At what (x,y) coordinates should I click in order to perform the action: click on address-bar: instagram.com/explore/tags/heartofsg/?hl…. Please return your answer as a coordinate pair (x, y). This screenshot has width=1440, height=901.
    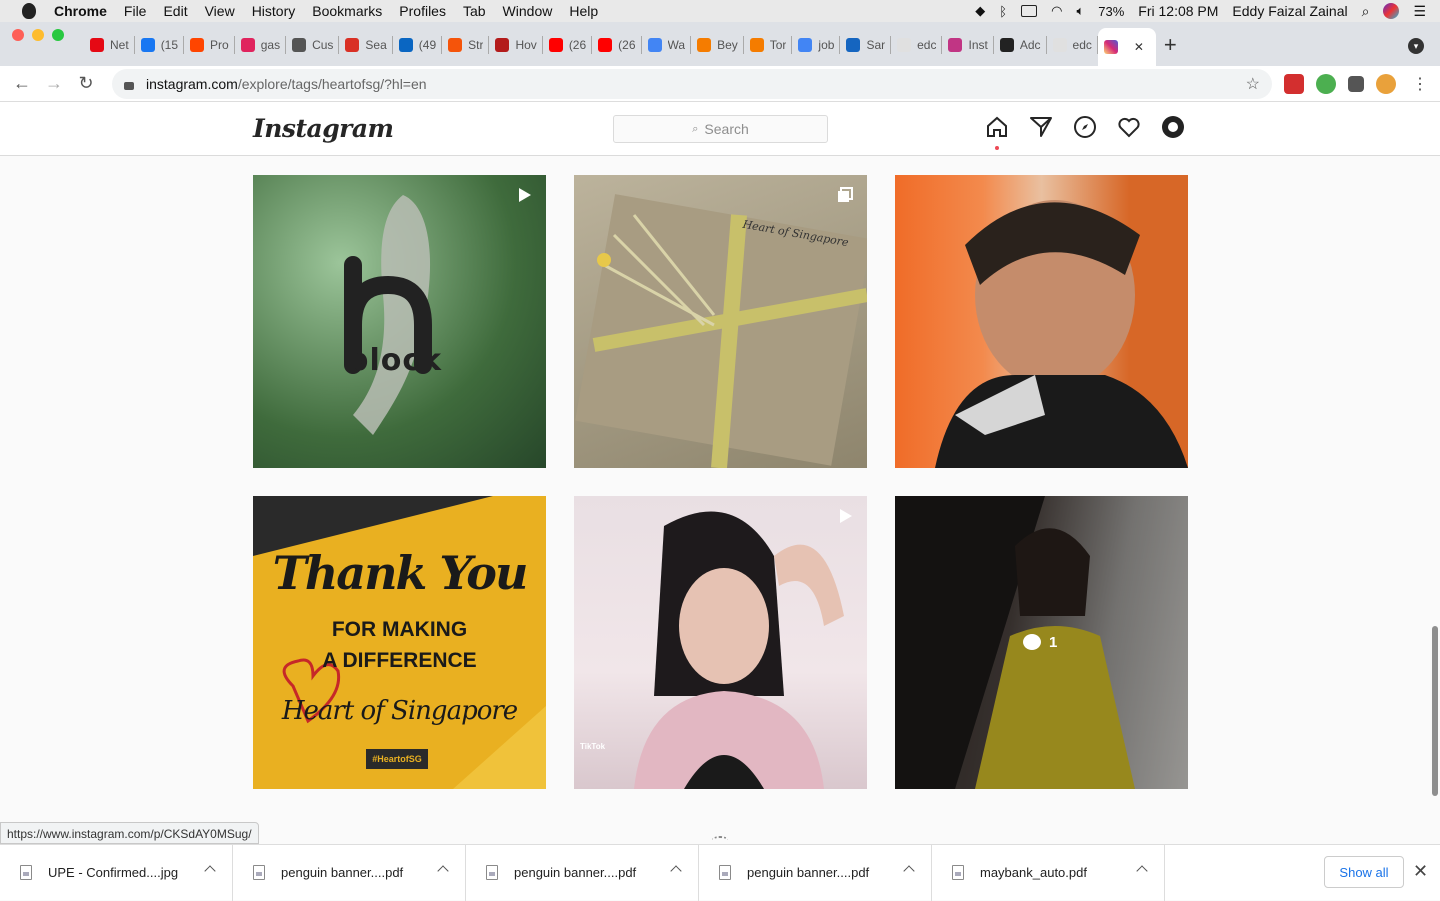
    Looking at the image, I should click on (692, 83).